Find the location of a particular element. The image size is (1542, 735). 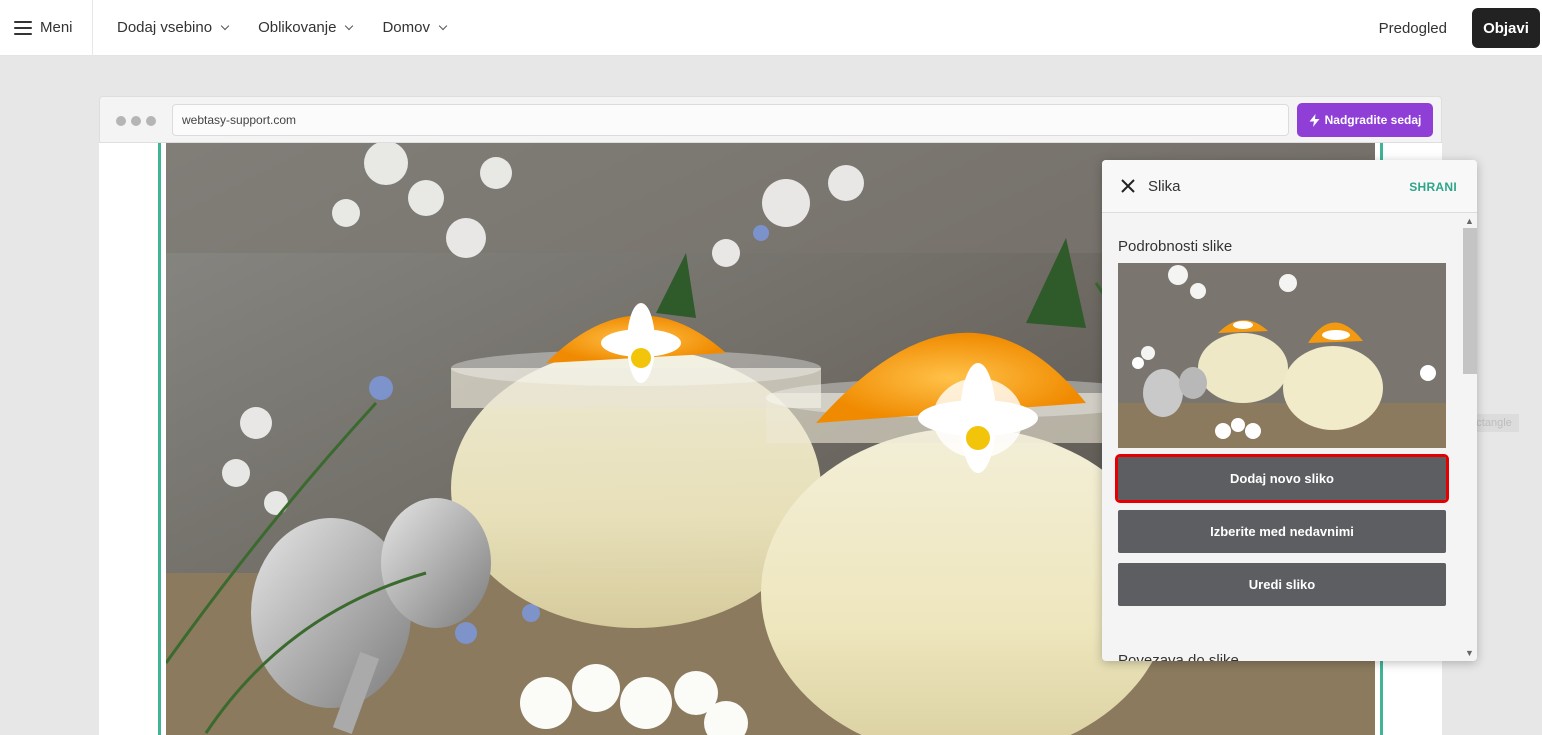

nav-add-content: Dodaj vsebino is located at coordinates (173, 27).